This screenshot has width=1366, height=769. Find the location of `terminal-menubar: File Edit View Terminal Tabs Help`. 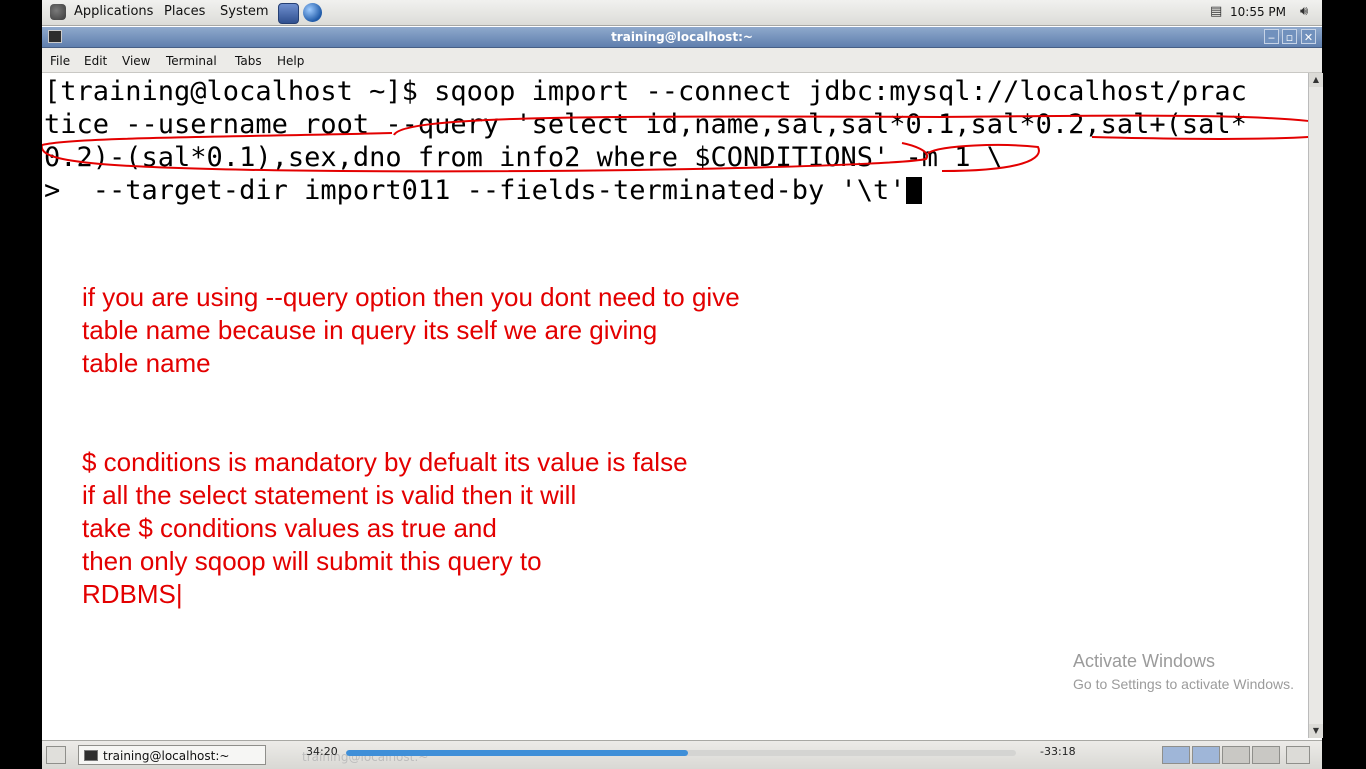

terminal-menubar: File Edit View Terminal Tabs Help is located at coordinates (682, 60).